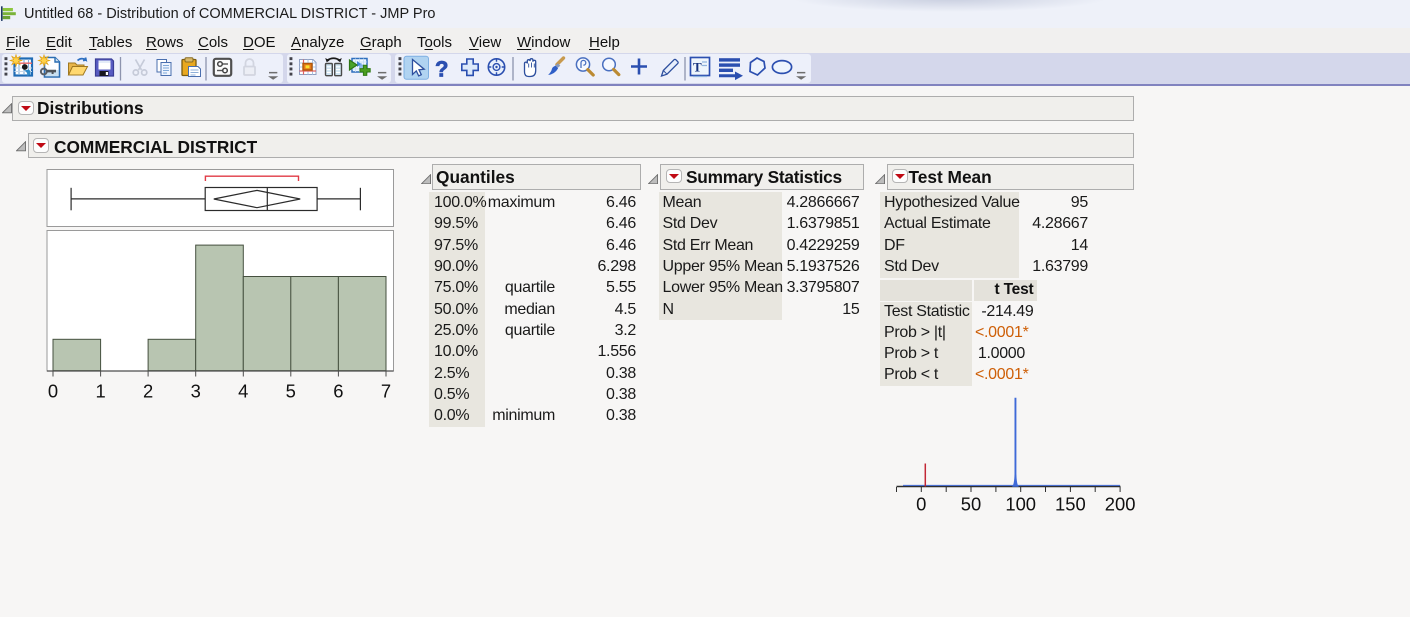  I want to click on svg-text: 1, so click(100, 391).